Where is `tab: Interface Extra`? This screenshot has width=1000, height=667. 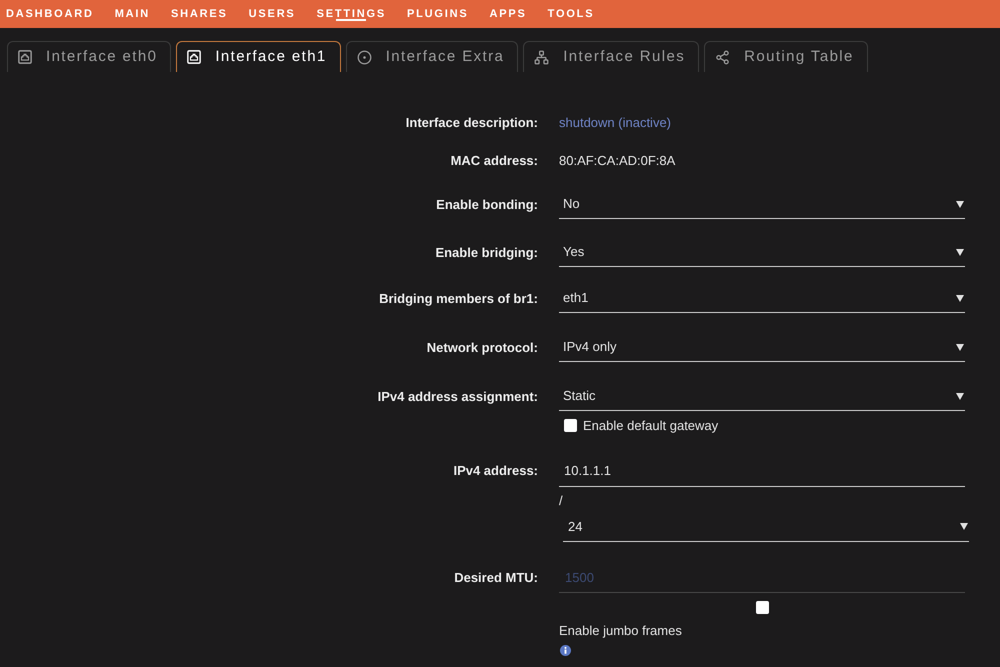
tab: Interface Extra is located at coordinates (432, 56).